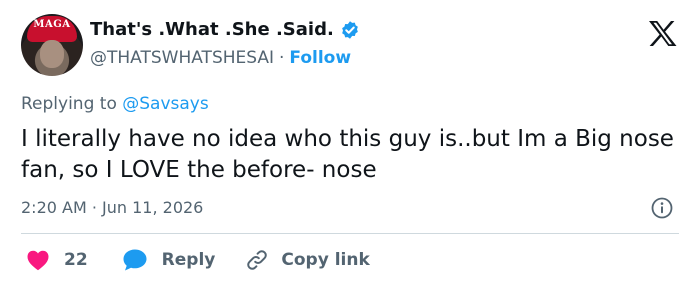 This screenshot has height=287, width=700. What do you see at coordinates (320, 58) in the screenshot?
I see `follow-button: Follow` at bounding box center [320, 58].